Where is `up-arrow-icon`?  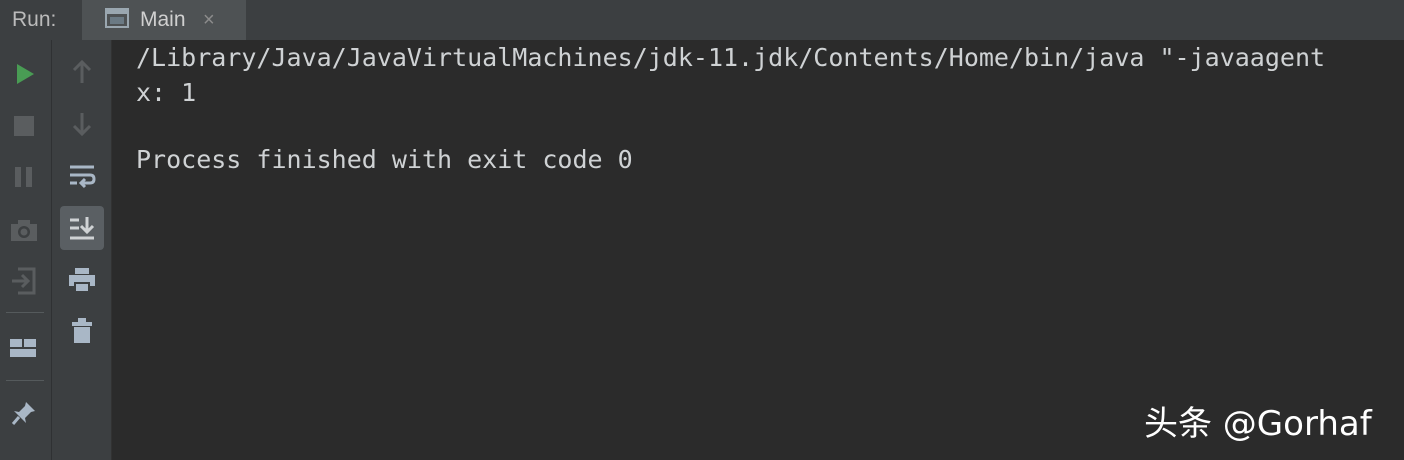
up-arrow-icon is located at coordinates (82, 72).